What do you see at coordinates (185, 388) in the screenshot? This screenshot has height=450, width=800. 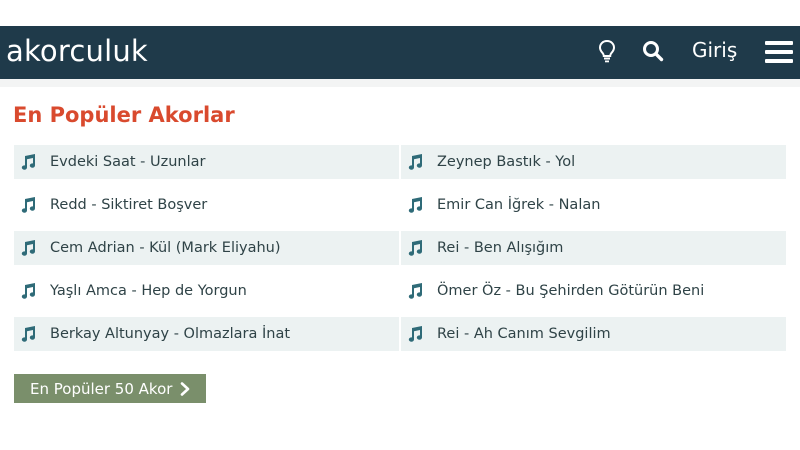 I see `chevron-right-icon` at bounding box center [185, 388].